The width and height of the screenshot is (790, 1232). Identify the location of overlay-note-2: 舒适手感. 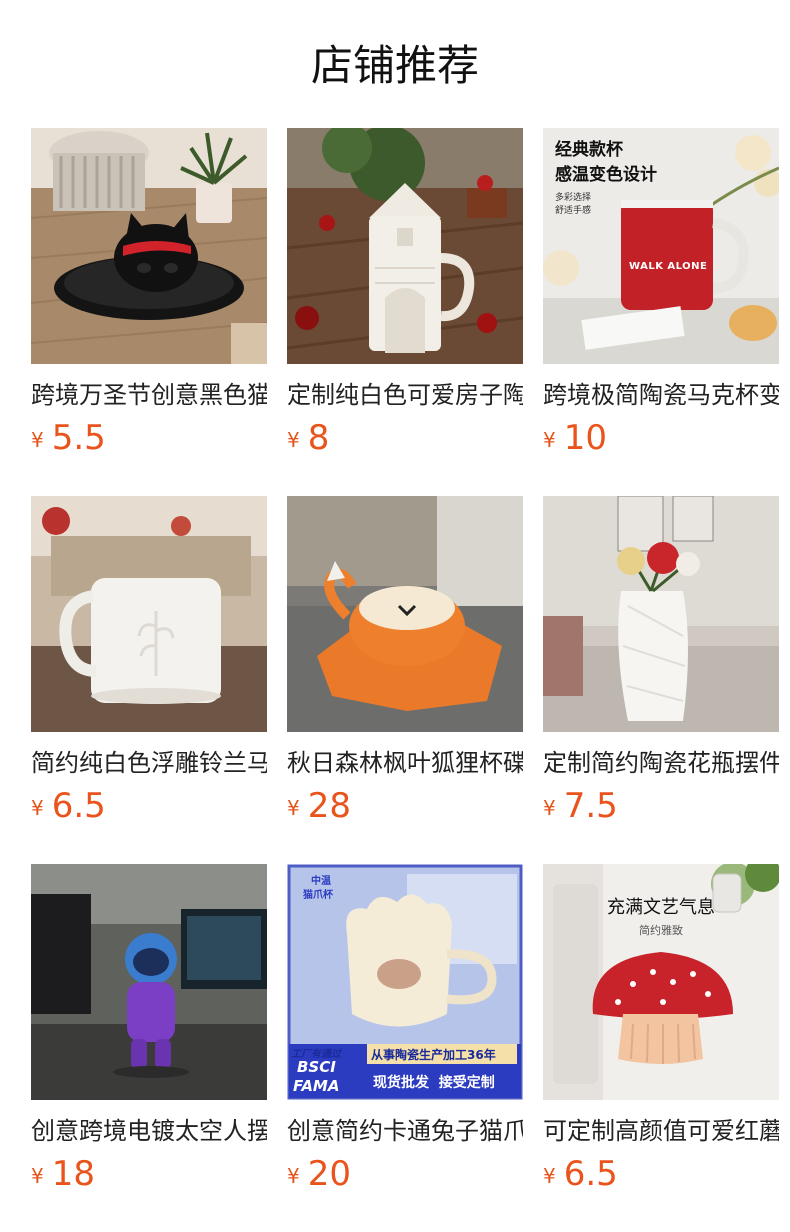
(573, 211).